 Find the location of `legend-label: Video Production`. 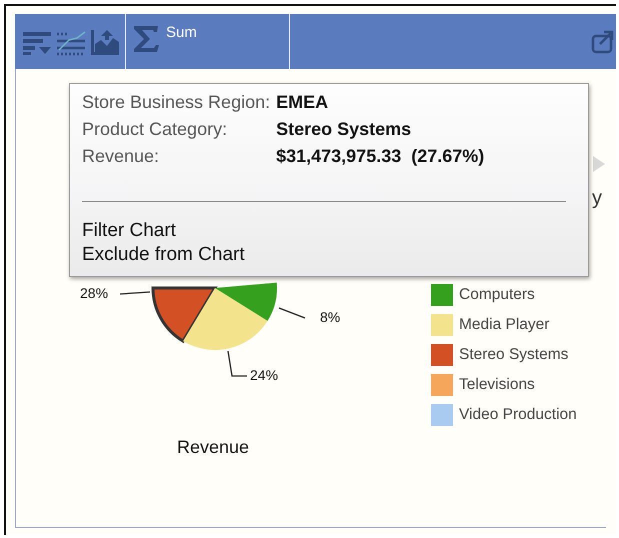

legend-label: Video Production is located at coordinates (518, 415).